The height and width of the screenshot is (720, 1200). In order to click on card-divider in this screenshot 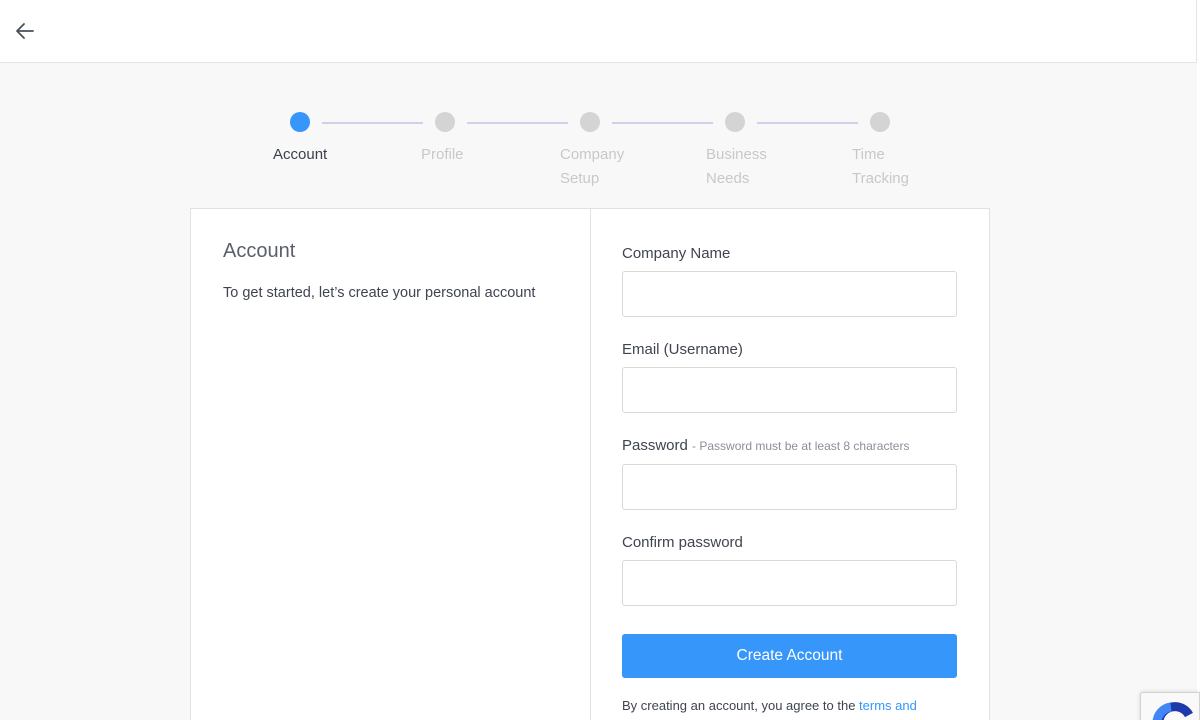, I will do `click(590, 464)`.